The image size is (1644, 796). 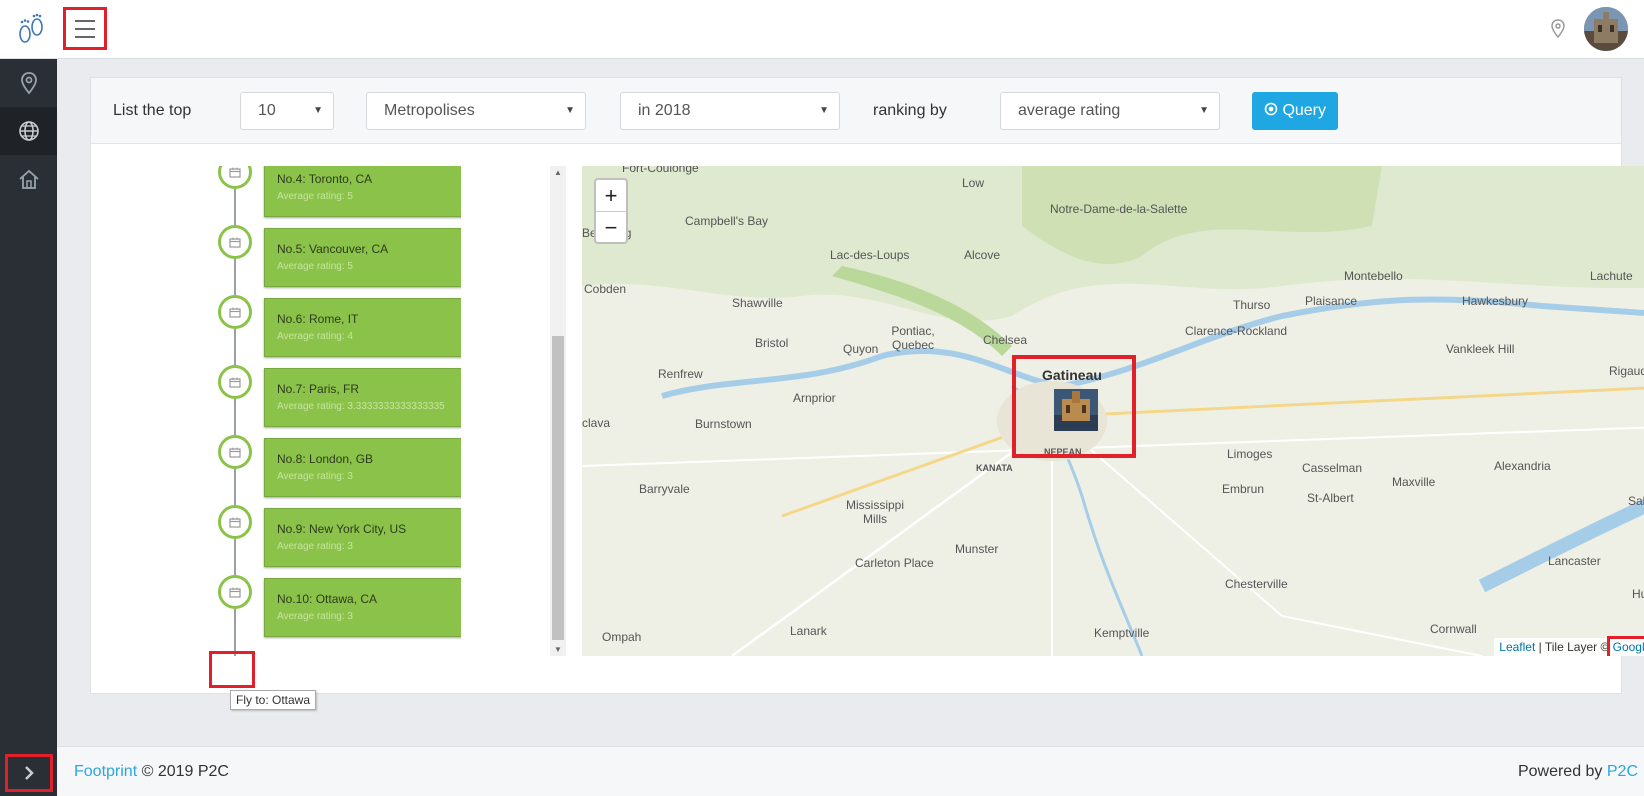 I want to click on map-label: Ompah, so click(x=622, y=637).